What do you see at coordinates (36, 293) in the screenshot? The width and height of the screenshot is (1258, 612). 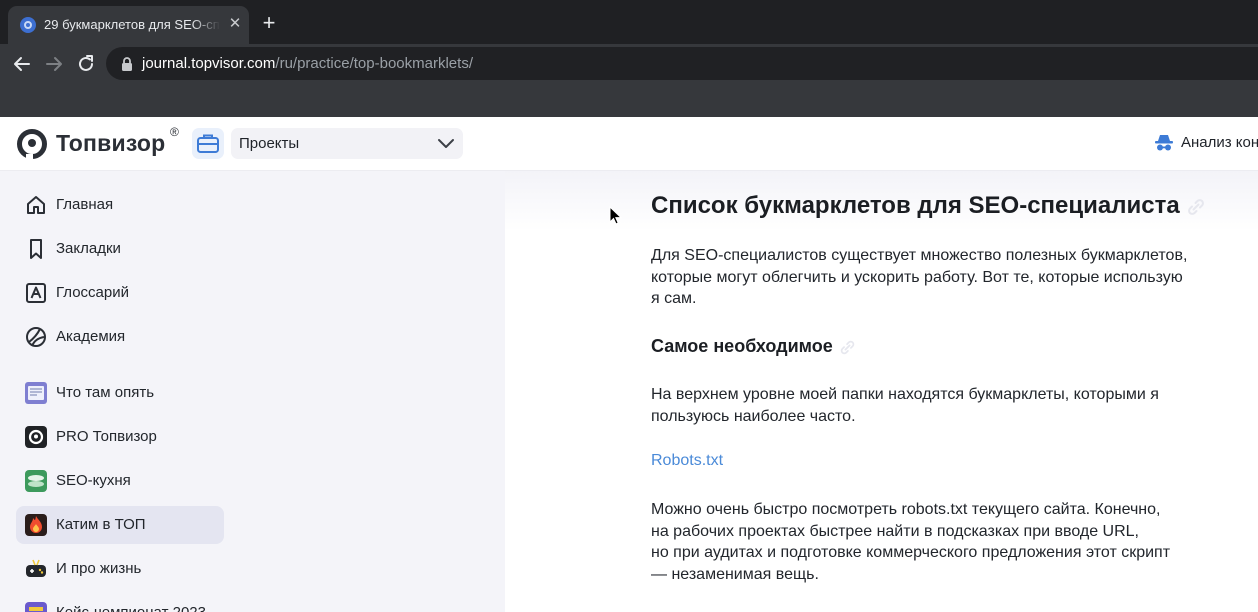 I see `glossary-icon` at bounding box center [36, 293].